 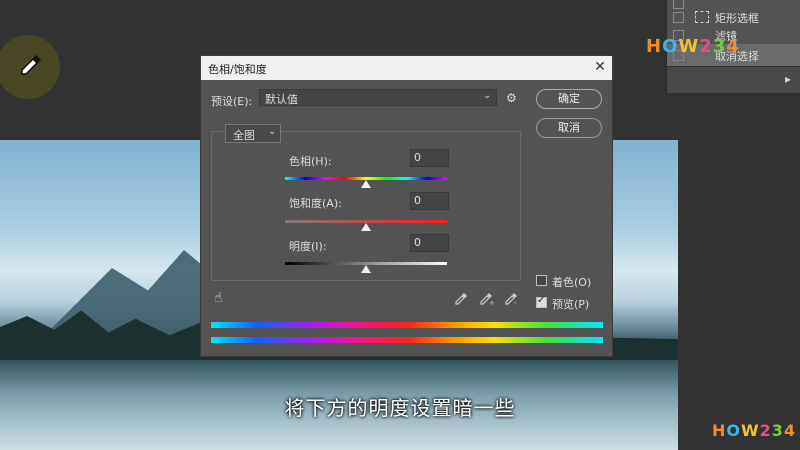 I want to click on hue-label: 色相(H):, so click(x=310, y=161).